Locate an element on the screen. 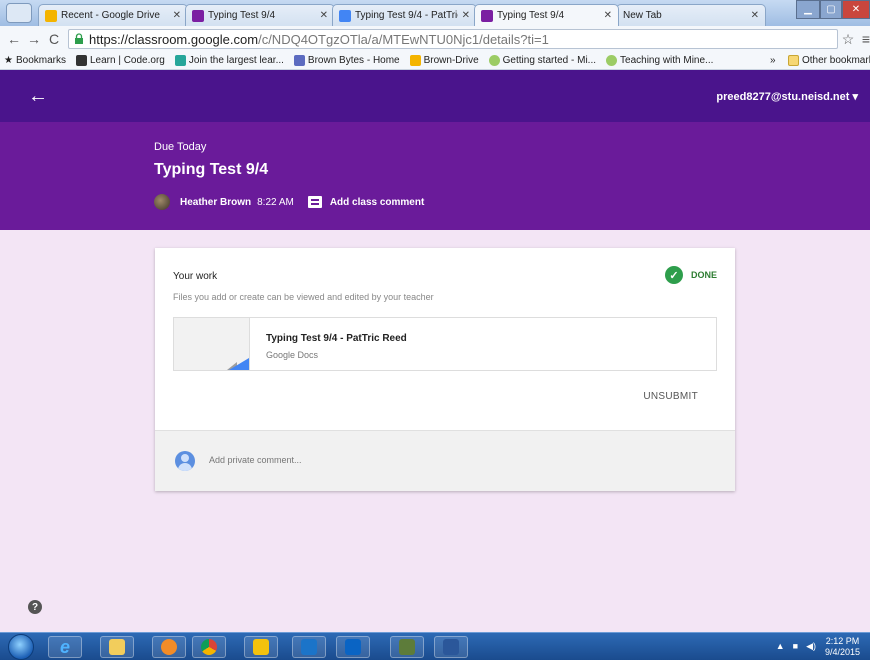  taskbar-lync is located at coordinates (309, 647).